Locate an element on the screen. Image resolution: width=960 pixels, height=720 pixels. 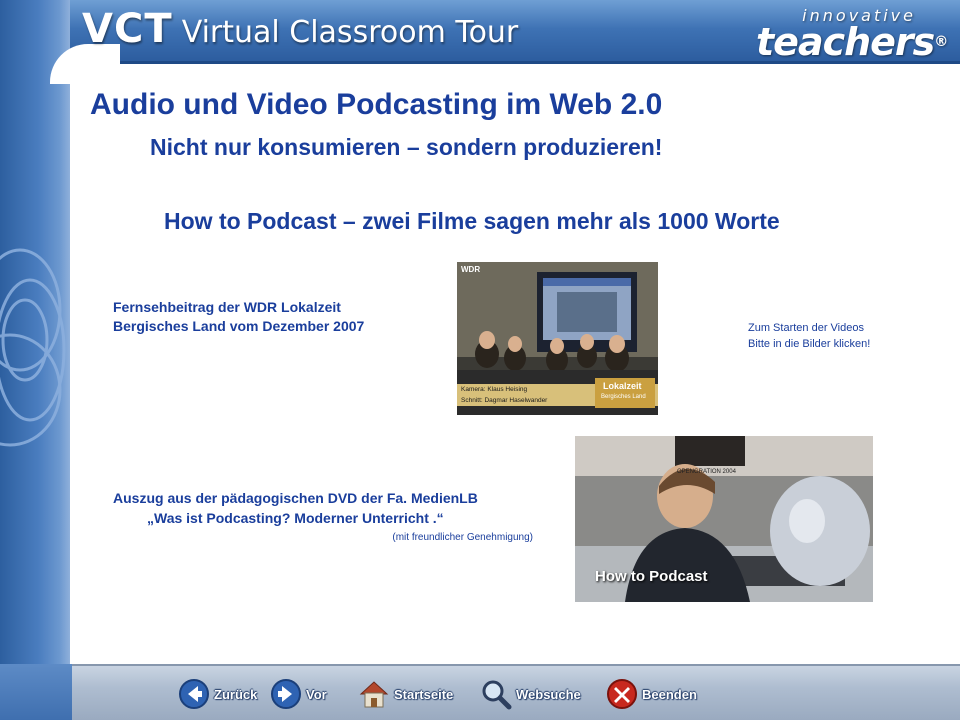
home-icon is located at coordinates (374, 694).